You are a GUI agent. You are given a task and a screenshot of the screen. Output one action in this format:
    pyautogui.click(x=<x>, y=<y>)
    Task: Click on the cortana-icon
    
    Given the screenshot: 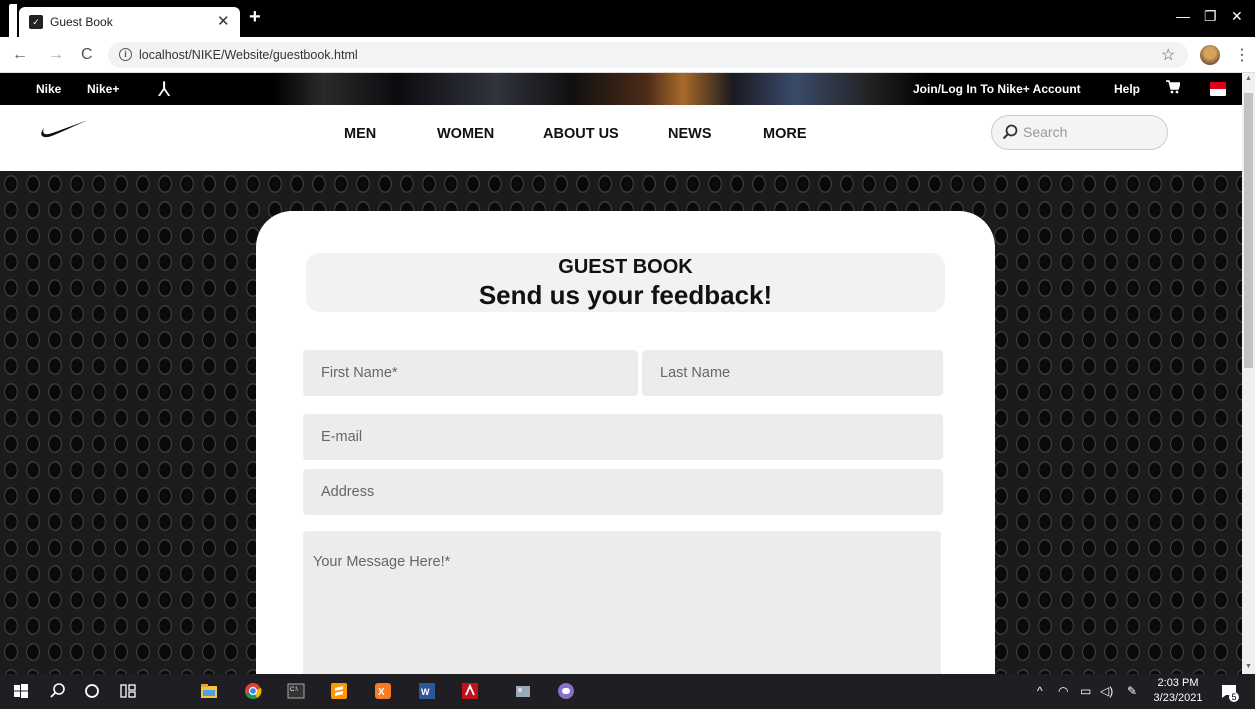 What is the action you would take?
    pyautogui.click(x=92, y=691)
    